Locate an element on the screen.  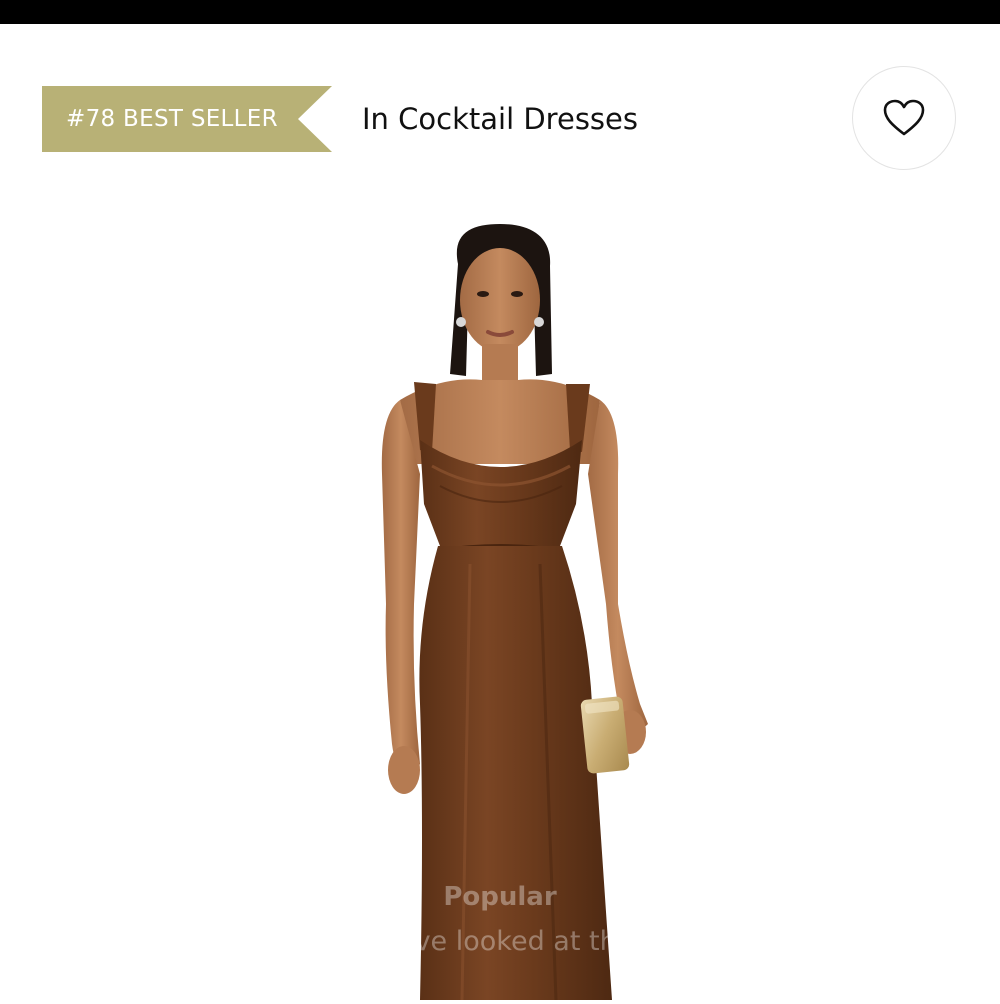
best-seller-badge: #78 BEST SELLER is located at coordinates (187, 119).